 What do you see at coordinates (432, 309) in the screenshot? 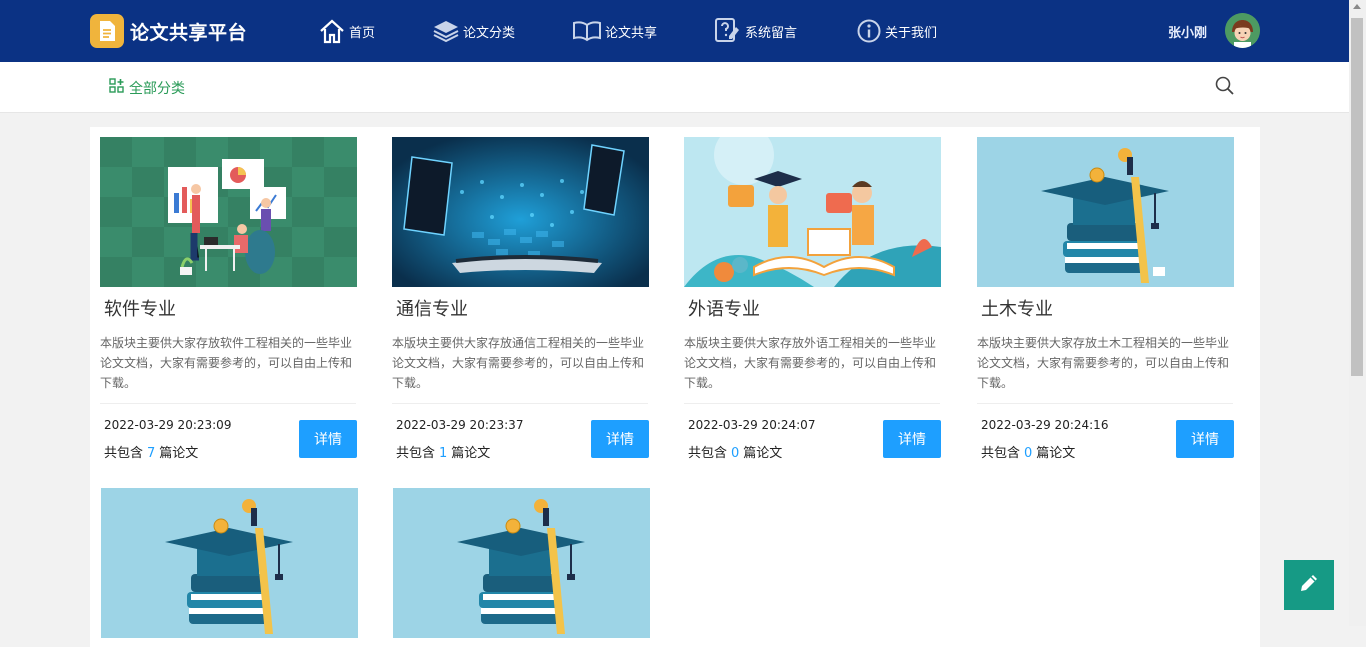
I see `card-title: 通信专业` at bounding box center [432, 309].